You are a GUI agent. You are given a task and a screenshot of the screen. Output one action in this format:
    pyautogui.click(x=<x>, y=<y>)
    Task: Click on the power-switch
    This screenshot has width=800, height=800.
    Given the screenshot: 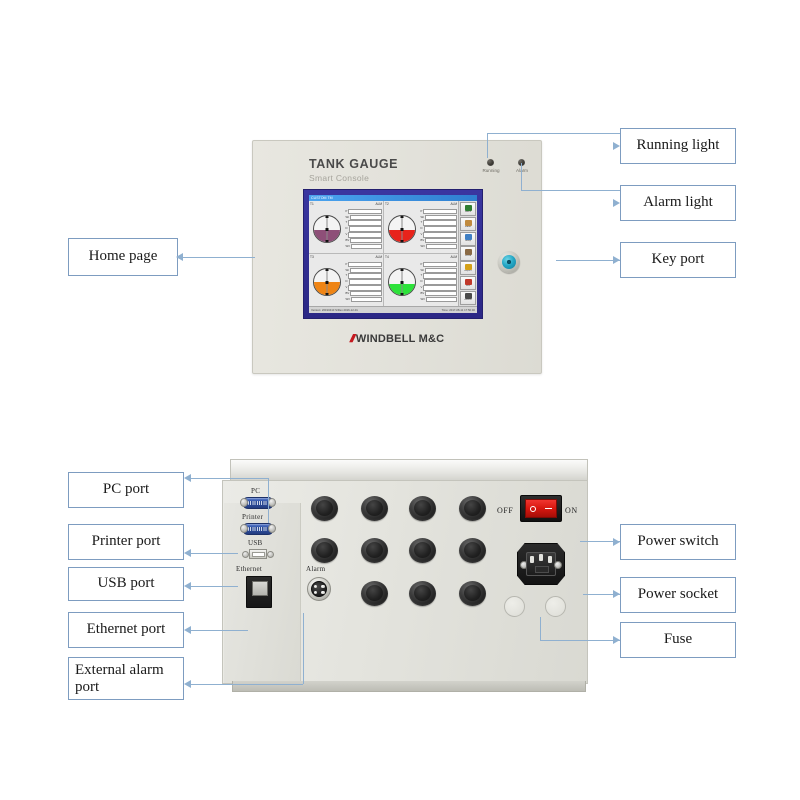 What is the action you would take?
    pyautogui.click(x=541, y=508)
    